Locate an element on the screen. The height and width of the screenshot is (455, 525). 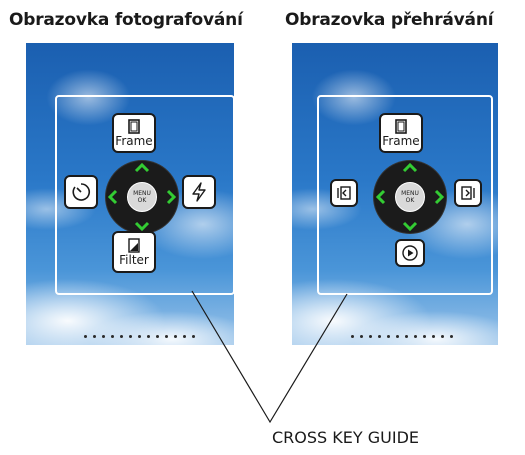
cross-key-guide-caption: CROSS KEY GUIDE is located at coordinates (345, 437).